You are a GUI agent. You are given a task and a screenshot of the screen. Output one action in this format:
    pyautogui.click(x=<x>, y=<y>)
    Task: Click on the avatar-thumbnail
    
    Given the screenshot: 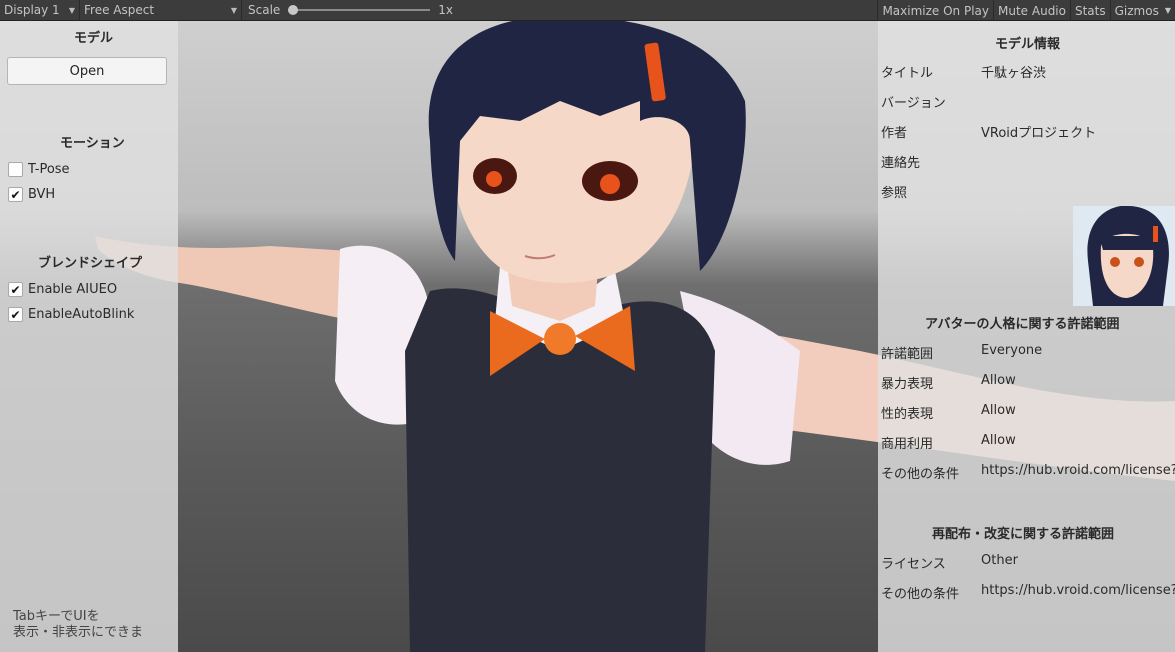 What is the action you would take?
    pyautogui.click(x=1124, y=256)
    